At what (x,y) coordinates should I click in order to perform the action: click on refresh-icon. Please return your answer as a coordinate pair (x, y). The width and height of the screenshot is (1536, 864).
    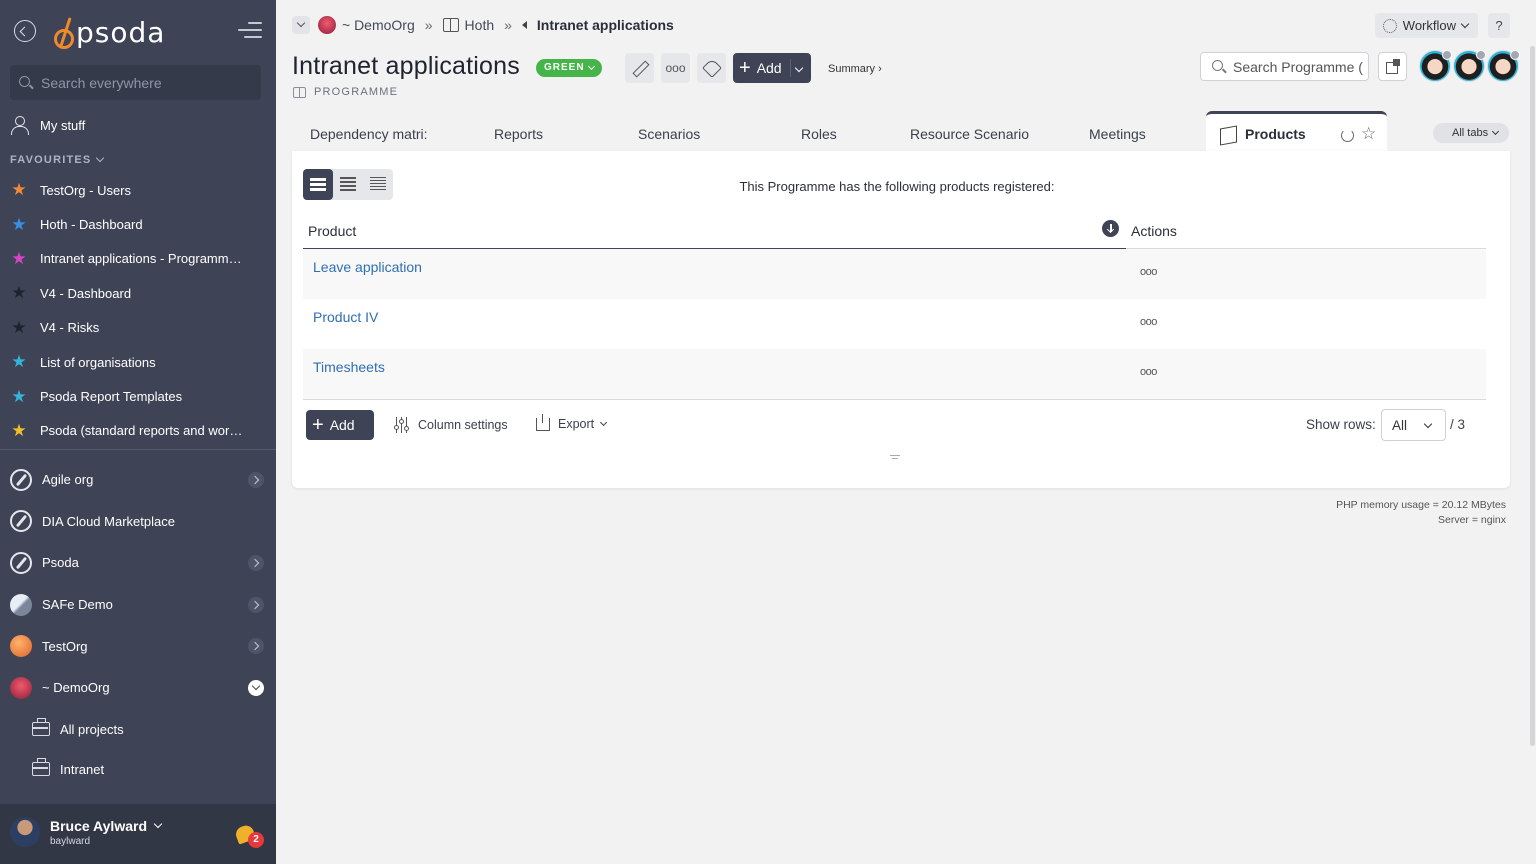
    Looking at the image, I should click on (1347, 135).